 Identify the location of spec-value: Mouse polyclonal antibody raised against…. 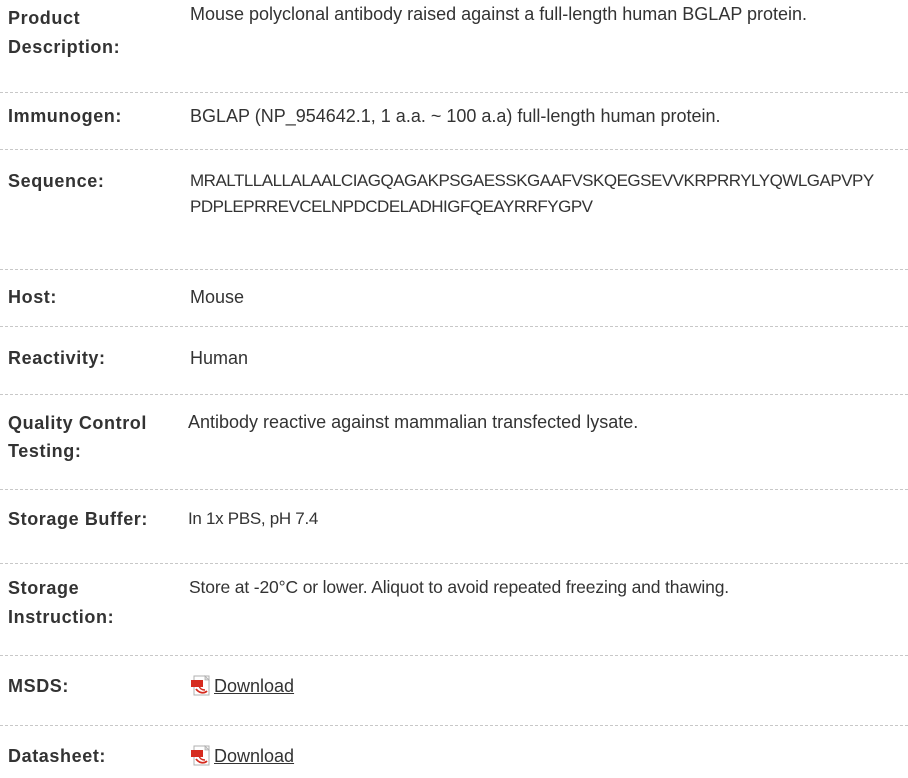
(499, 14).